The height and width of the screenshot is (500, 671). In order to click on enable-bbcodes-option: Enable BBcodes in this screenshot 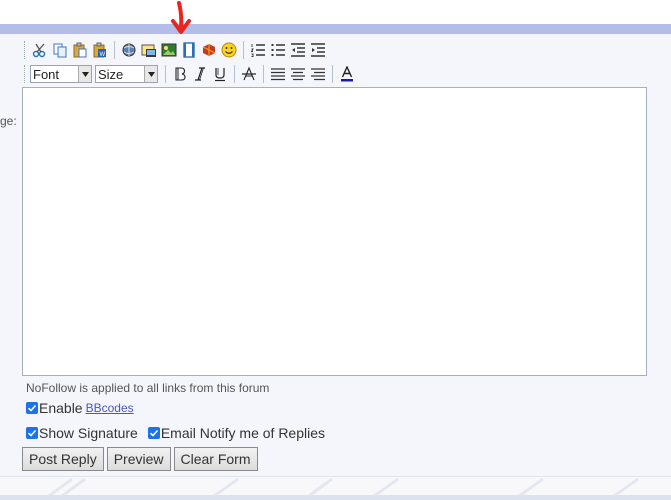, I will do `click(80, 408)`.